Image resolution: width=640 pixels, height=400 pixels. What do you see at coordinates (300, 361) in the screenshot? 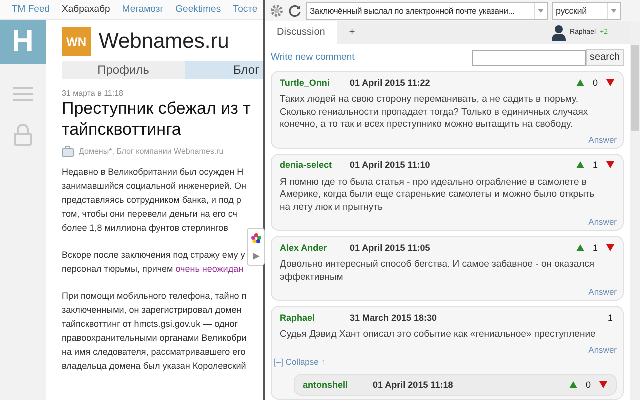
I see `collapse-link: [–] Collapse ↑` at bounding box center [300, 361].